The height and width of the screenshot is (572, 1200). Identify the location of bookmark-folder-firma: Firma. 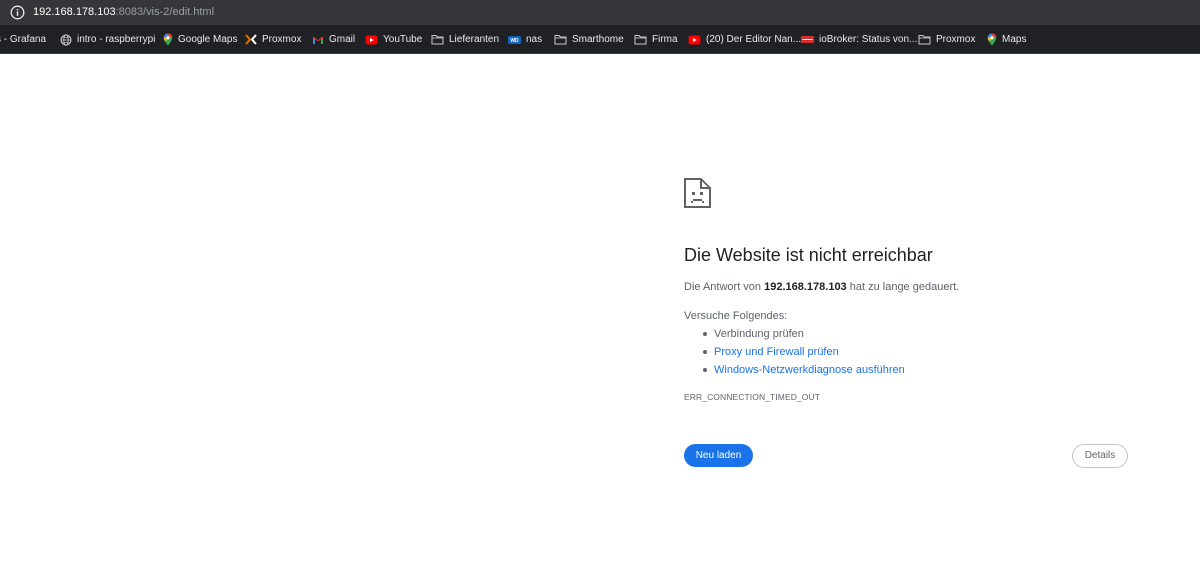
(656, 39).